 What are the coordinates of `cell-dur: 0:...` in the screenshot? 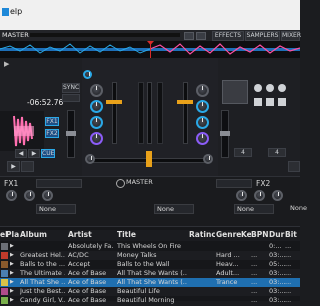 It's located at (275, 246).